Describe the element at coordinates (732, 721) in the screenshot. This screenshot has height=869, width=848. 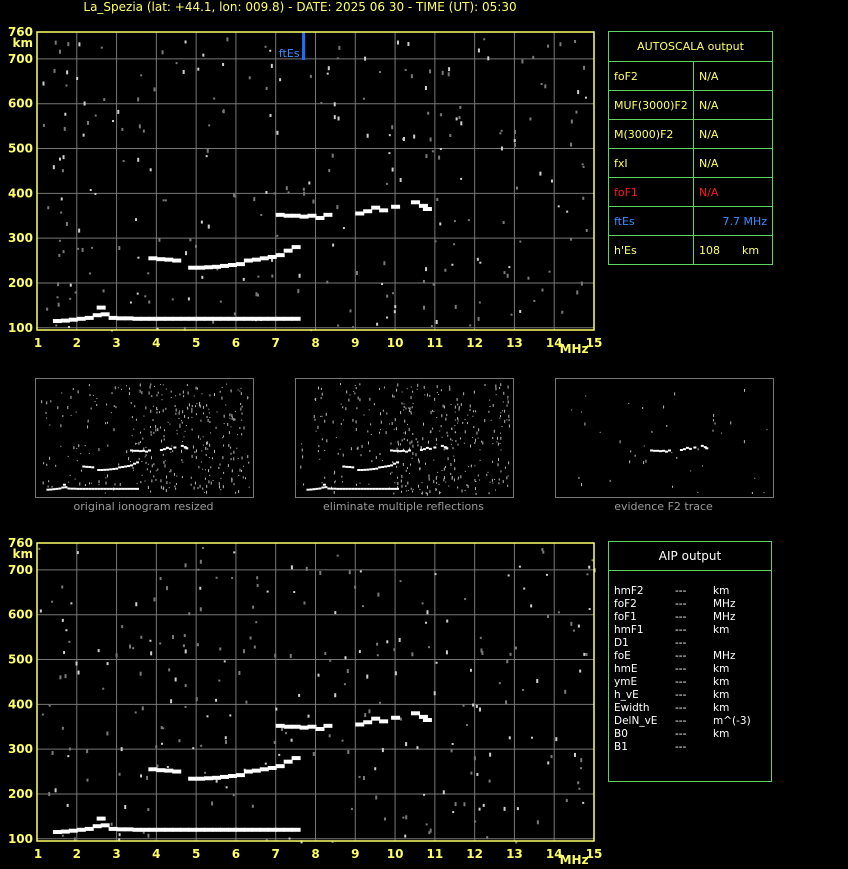
I see `aip-unit: m^(-3)` at that location.